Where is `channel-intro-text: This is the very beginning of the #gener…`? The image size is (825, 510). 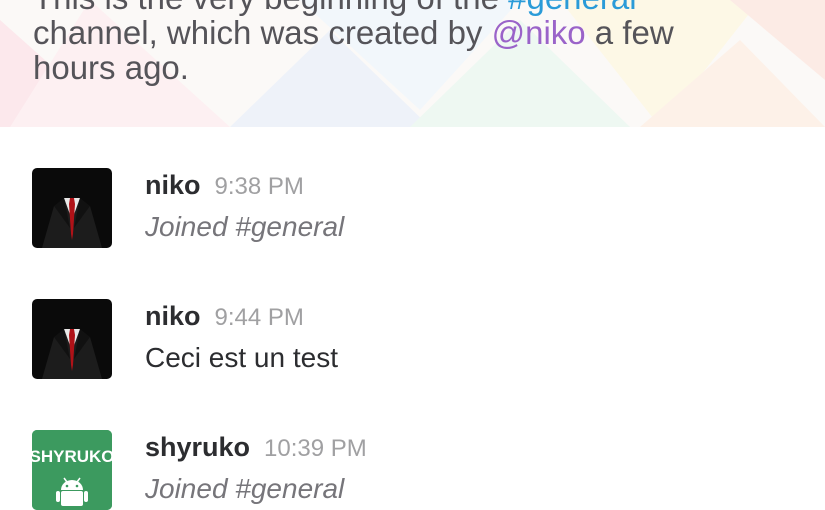 channel-intro-text: This is the very beginning of the #gener… is located at coordinates (393, 42).